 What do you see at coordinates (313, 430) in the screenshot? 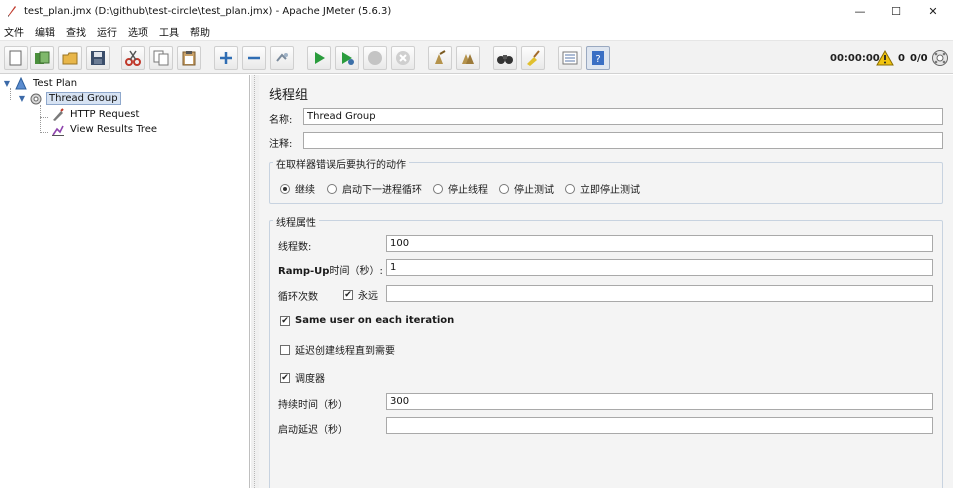
I see `startup-delay-label: 启动延迟（秒）` at bounding box center [313, 430].